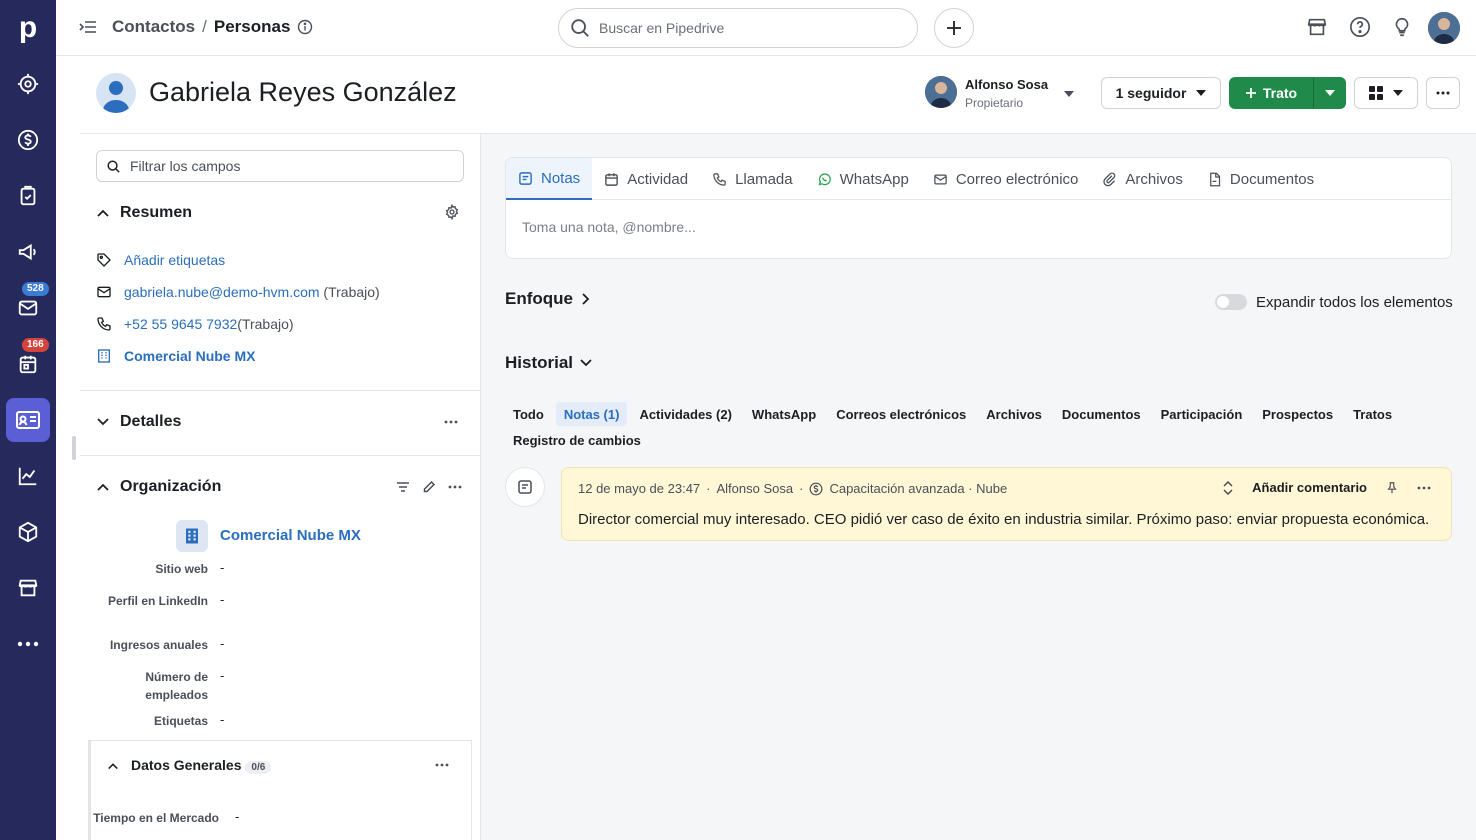  Describe the element at coordinates (1309, 487) in the screenshot. I see `add-comment-button: Añadir comentario` at that location.